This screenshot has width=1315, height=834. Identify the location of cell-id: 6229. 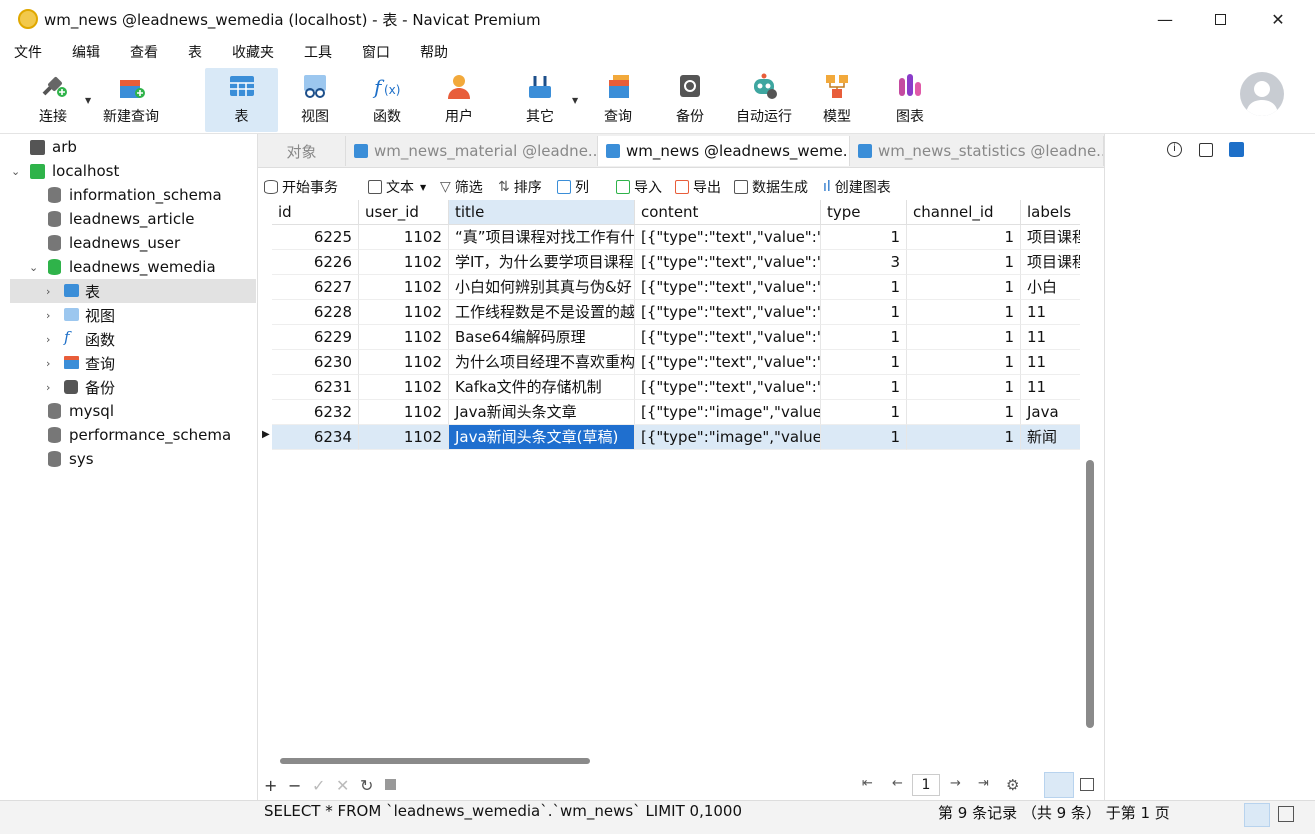
(315, 337).